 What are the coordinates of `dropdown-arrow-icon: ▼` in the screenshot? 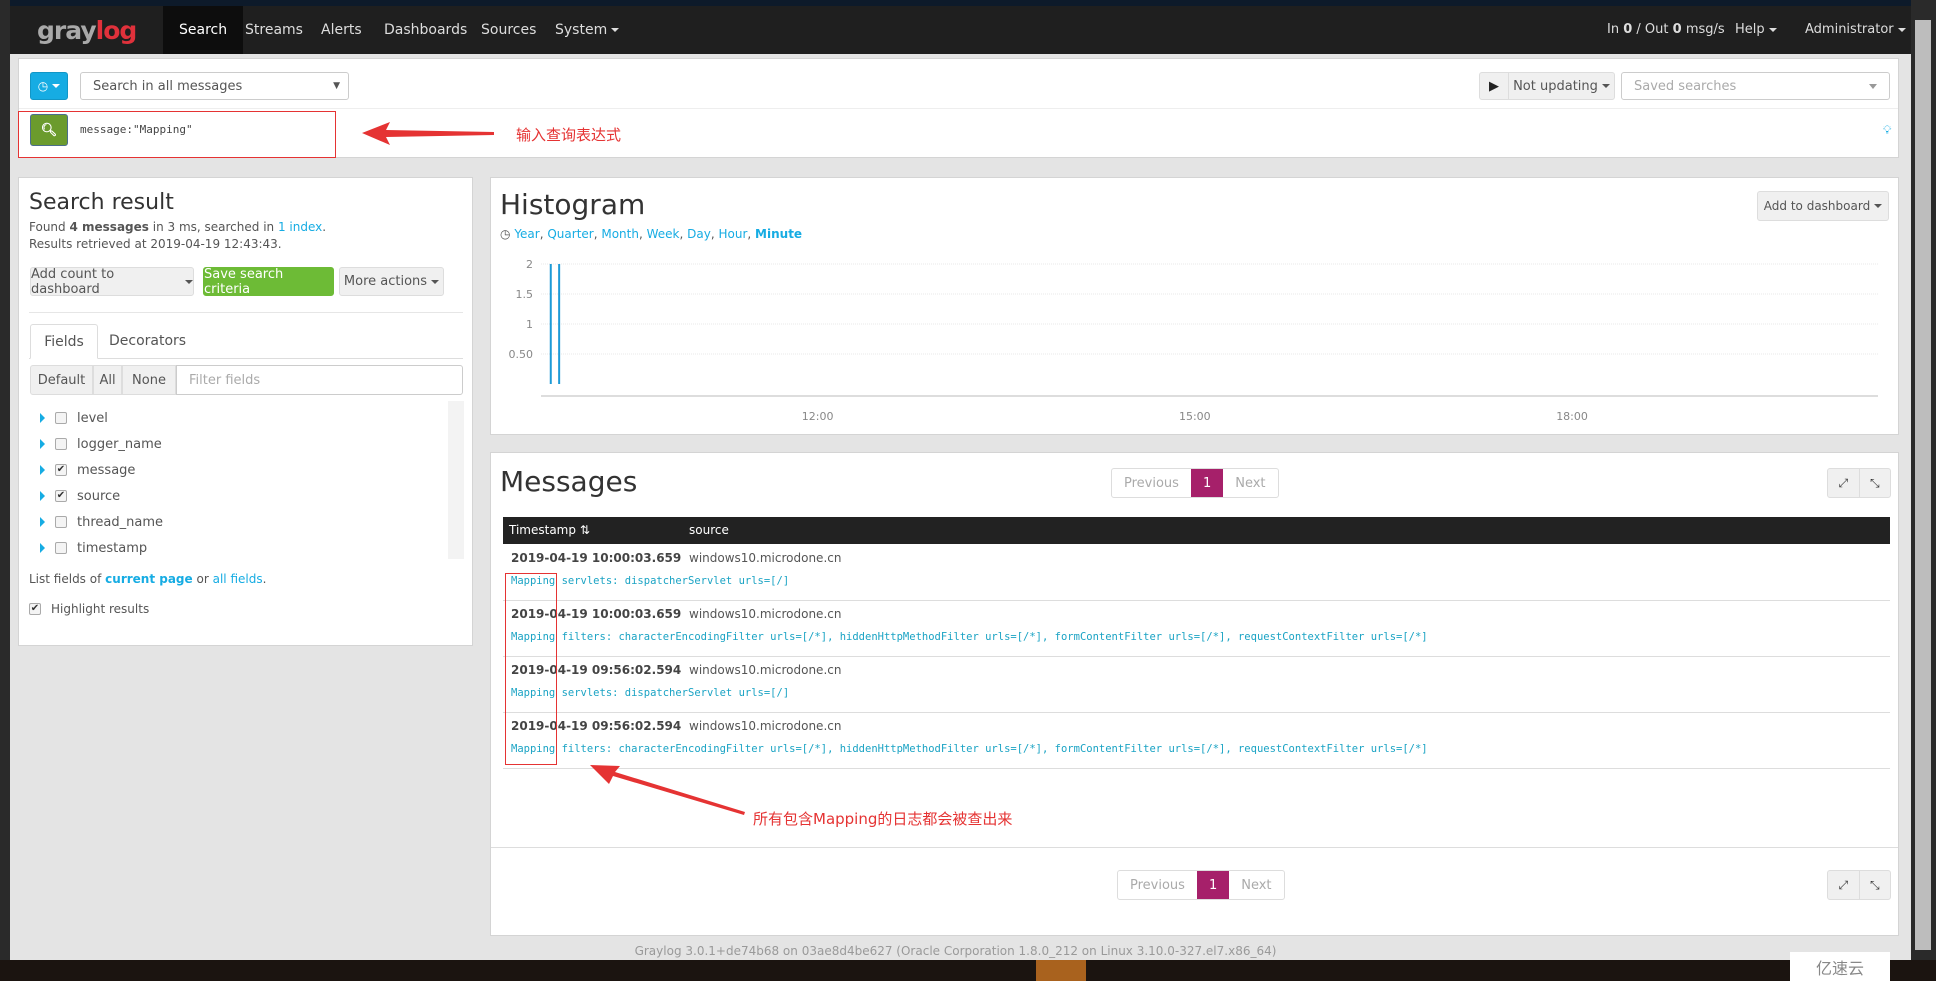 It's located at (336, 86).